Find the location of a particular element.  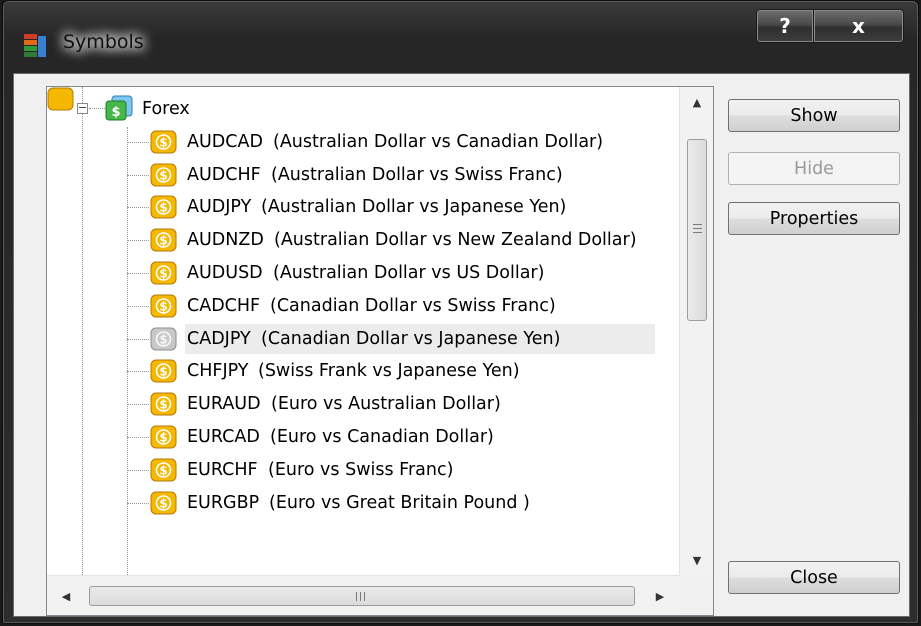

scroll-right-arrow-icon: ▶ is located at coordinates (660, 596).